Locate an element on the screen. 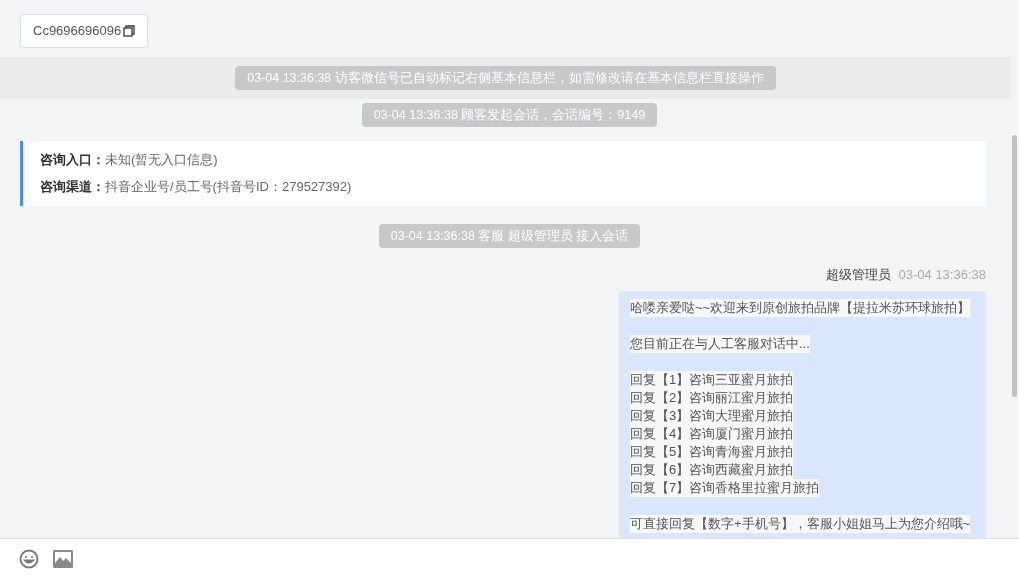 The height and width of the screenshot is (581, 1019). info-label: 咨询渠道： is located at coordinates (72, 187).